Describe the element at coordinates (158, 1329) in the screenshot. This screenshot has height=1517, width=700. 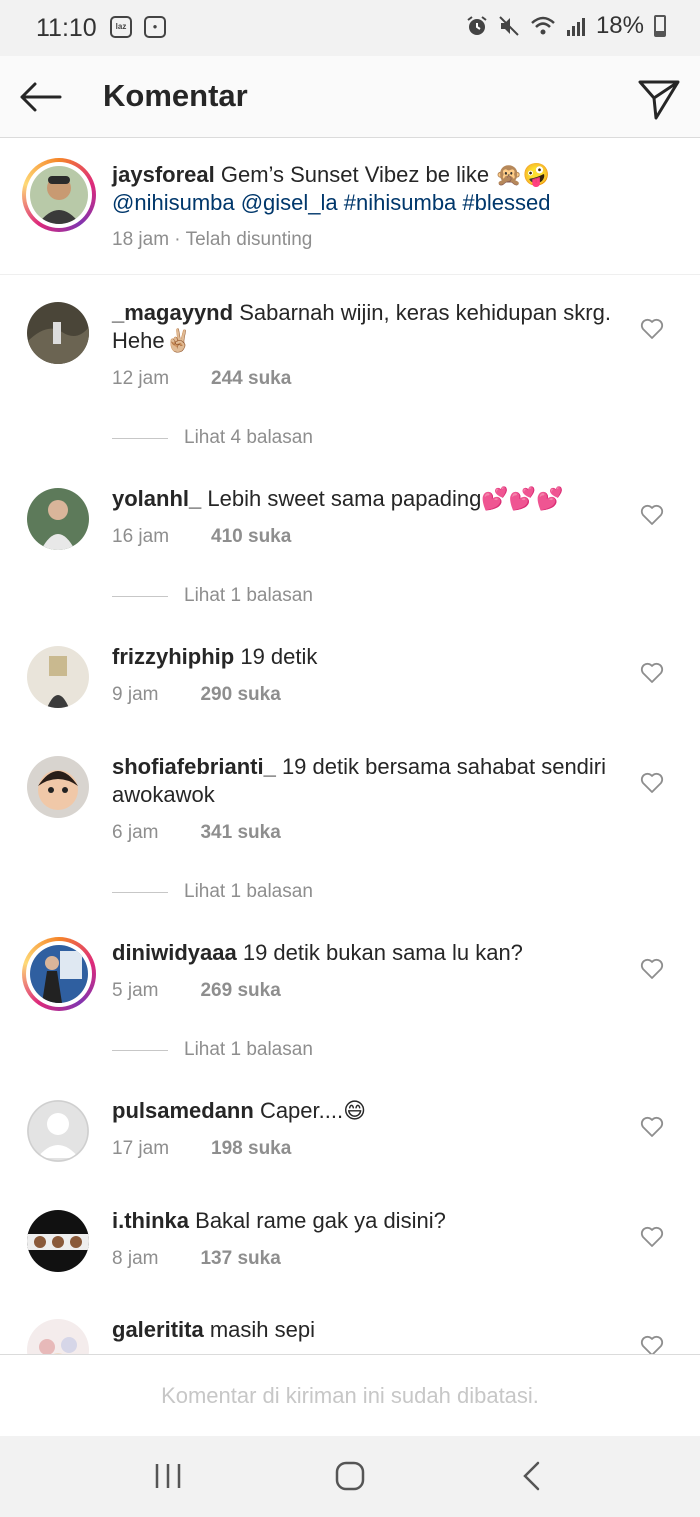
I see `comment-username: galeritita` at that location.